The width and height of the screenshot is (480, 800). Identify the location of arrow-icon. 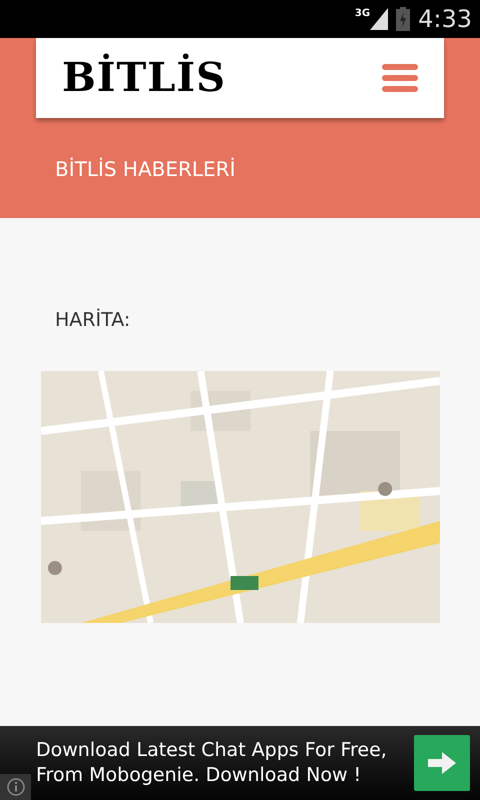
(442, 763).